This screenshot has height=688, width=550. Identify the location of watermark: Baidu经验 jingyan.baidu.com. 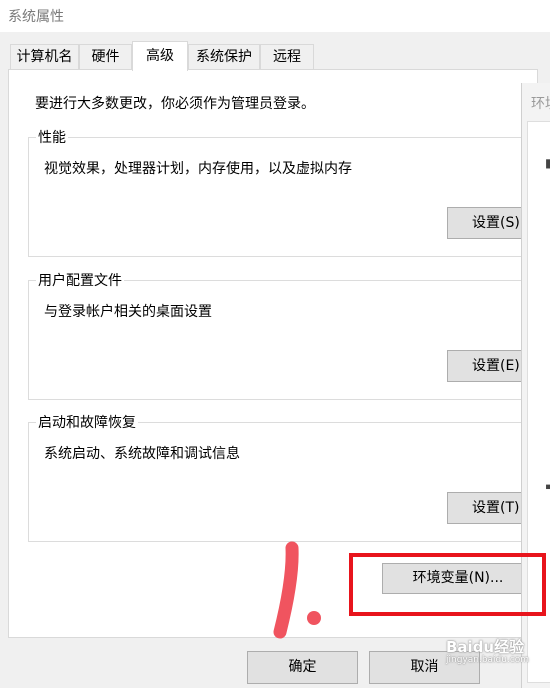
(487, 650).